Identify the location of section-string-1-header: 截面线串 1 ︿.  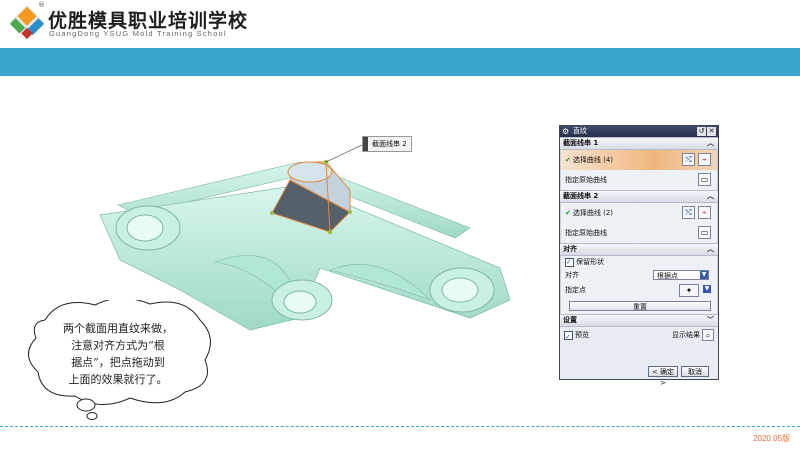
(639, 143).